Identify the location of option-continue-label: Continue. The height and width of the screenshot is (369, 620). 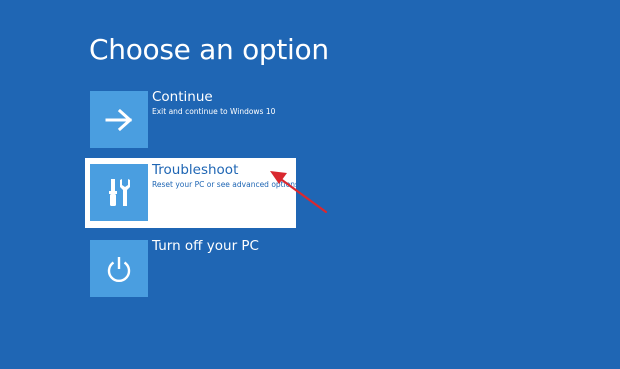
(182, 97).